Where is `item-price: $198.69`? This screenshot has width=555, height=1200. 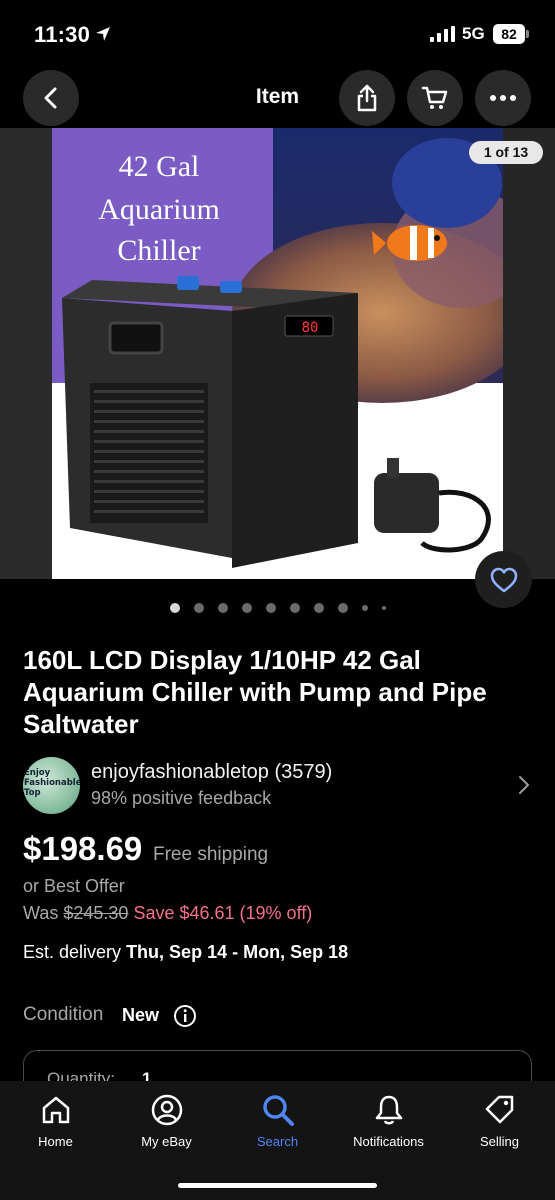 item-price: $198.69 is located at coordinates (83, 848).